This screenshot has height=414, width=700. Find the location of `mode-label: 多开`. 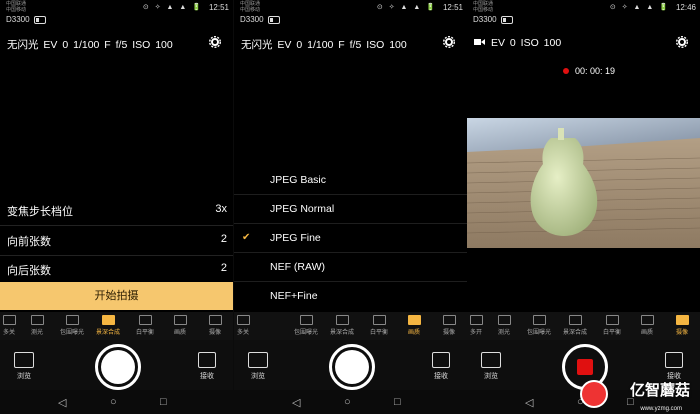

mode-label: 多开 is located at coordinates (475, 333).